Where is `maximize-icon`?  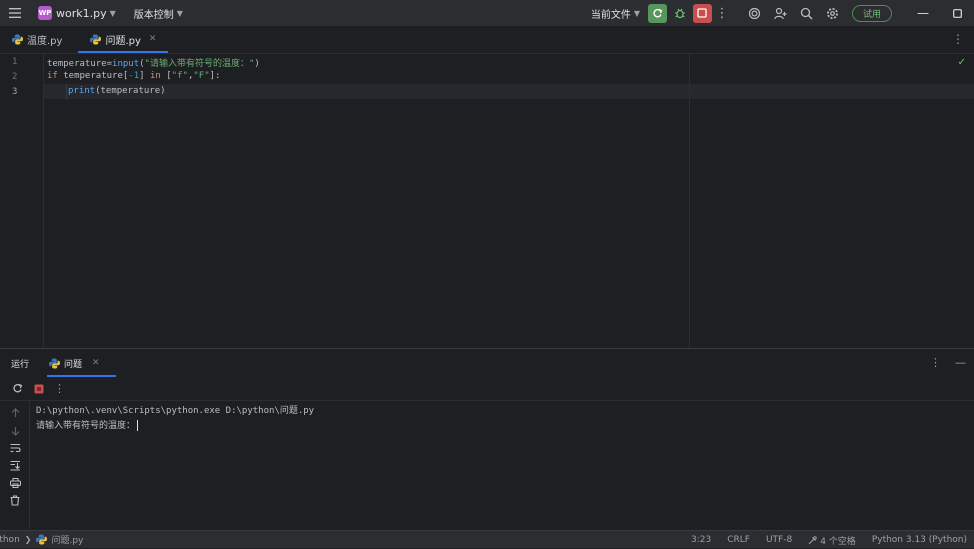 maximize-icon is located at coordinates (957, 13).